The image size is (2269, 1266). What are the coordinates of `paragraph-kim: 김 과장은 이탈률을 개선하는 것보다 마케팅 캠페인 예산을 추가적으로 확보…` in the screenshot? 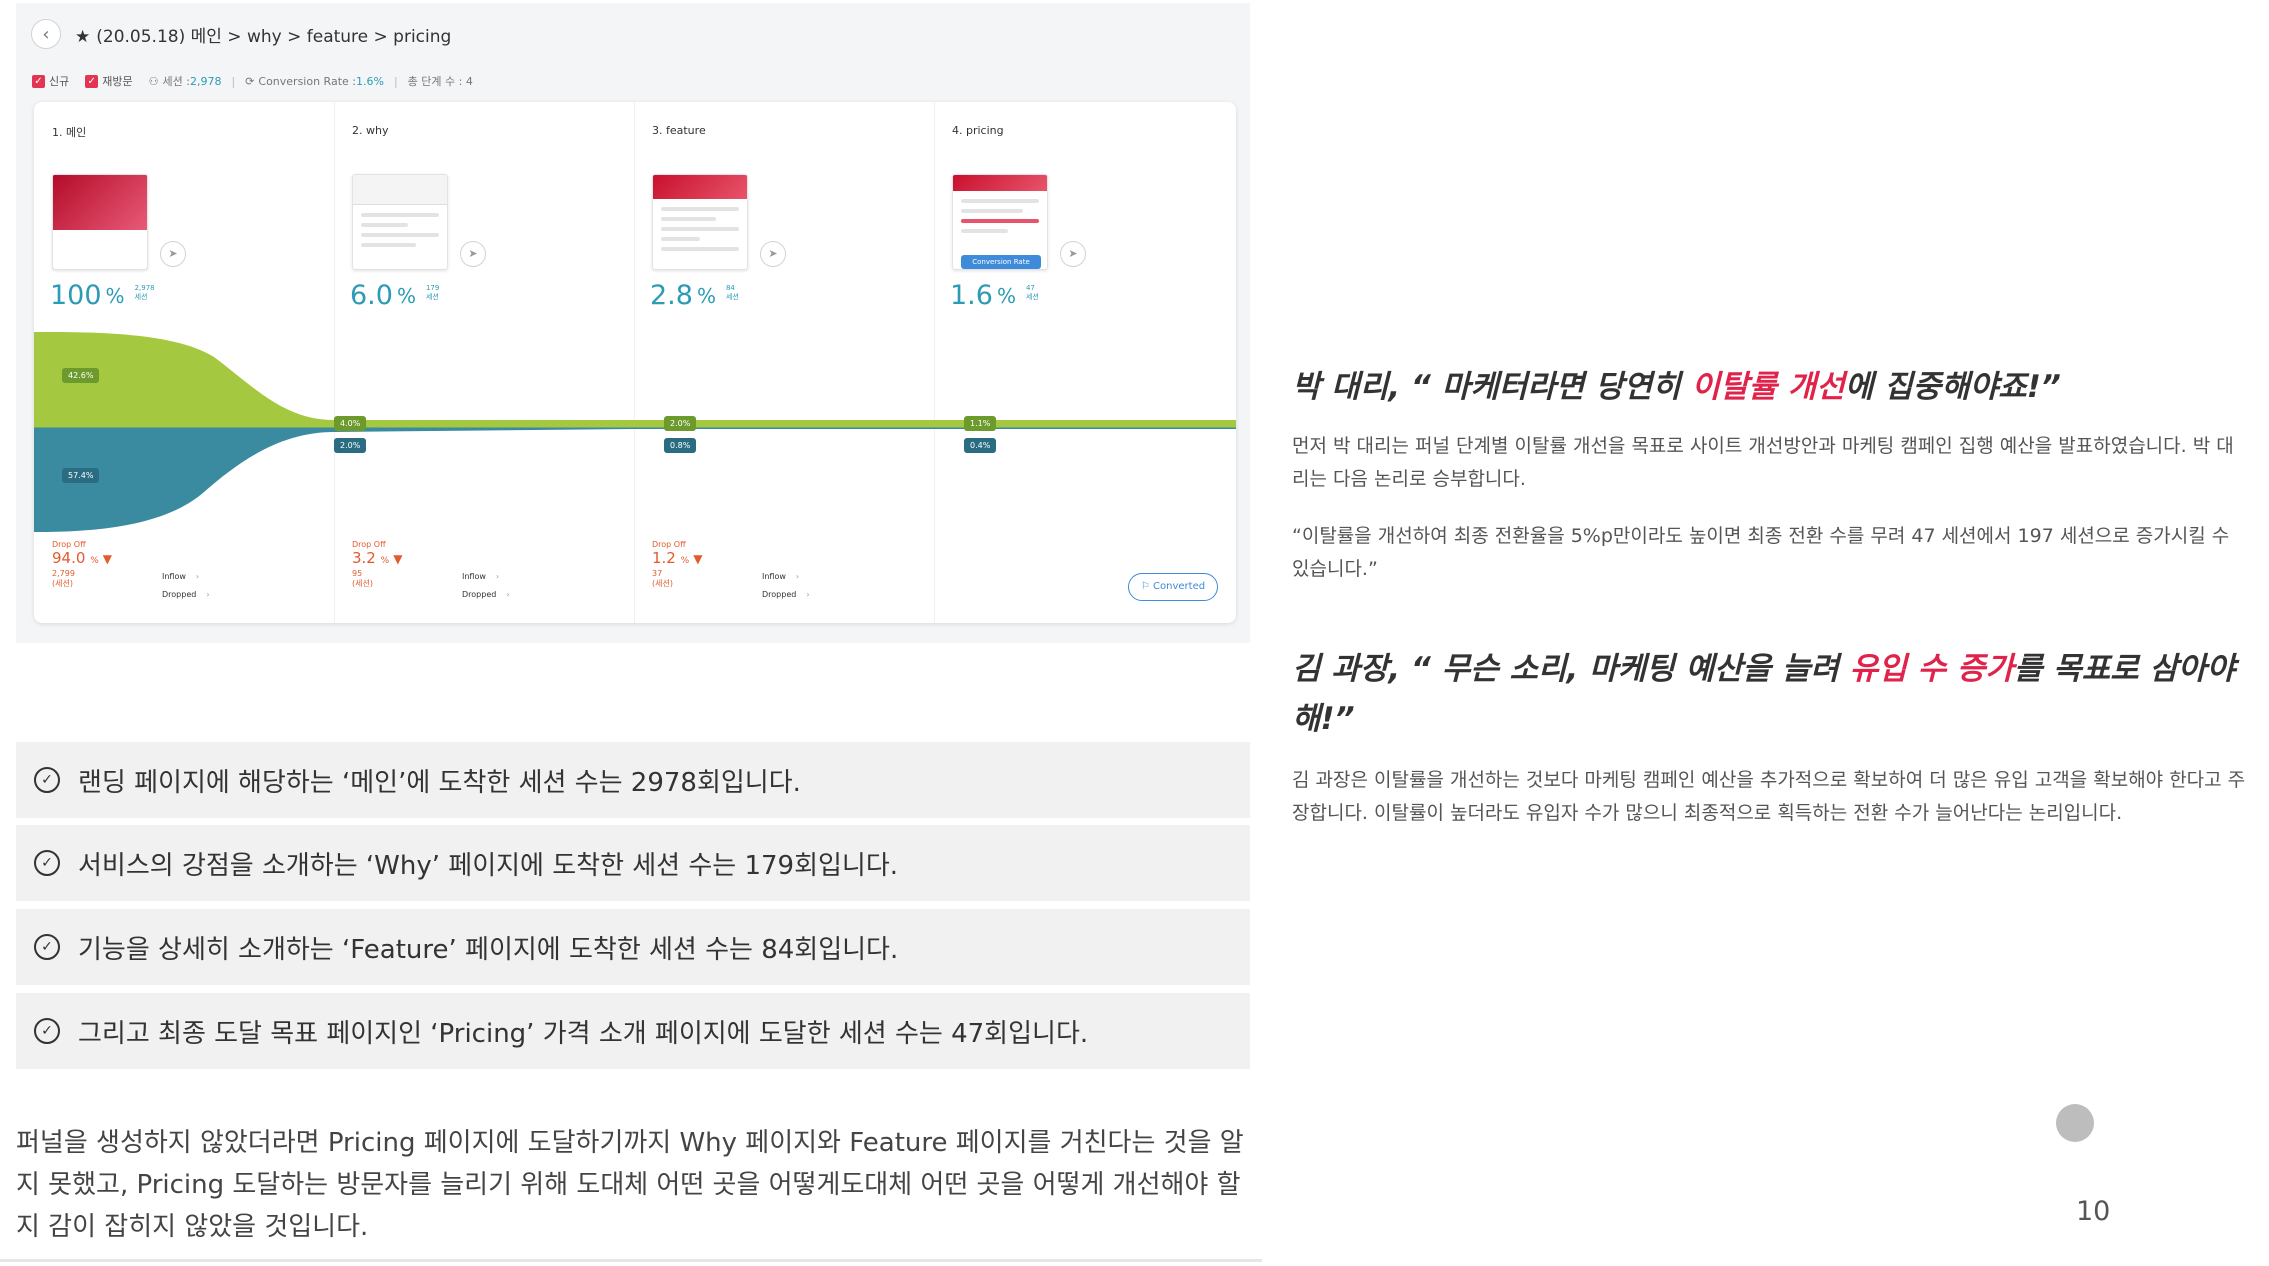 It's located at (1769, 796).